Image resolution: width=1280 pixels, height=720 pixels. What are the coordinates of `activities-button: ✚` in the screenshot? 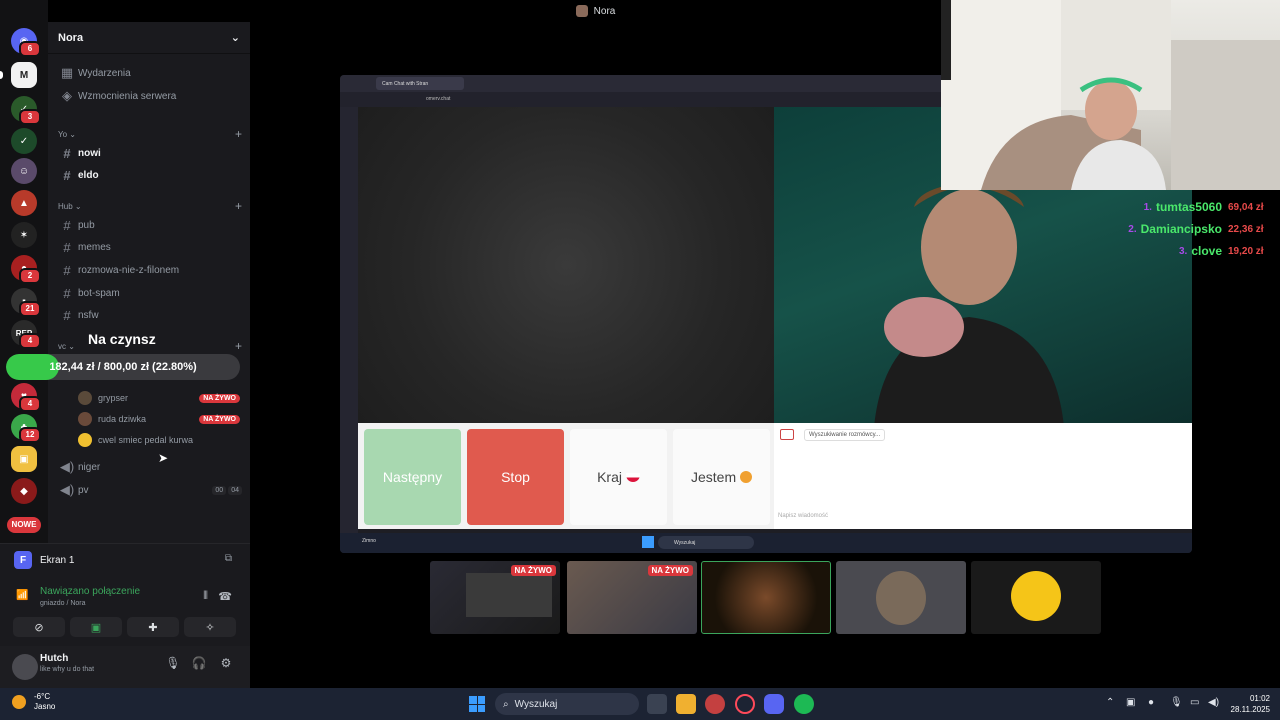 It's located at (153, 627).